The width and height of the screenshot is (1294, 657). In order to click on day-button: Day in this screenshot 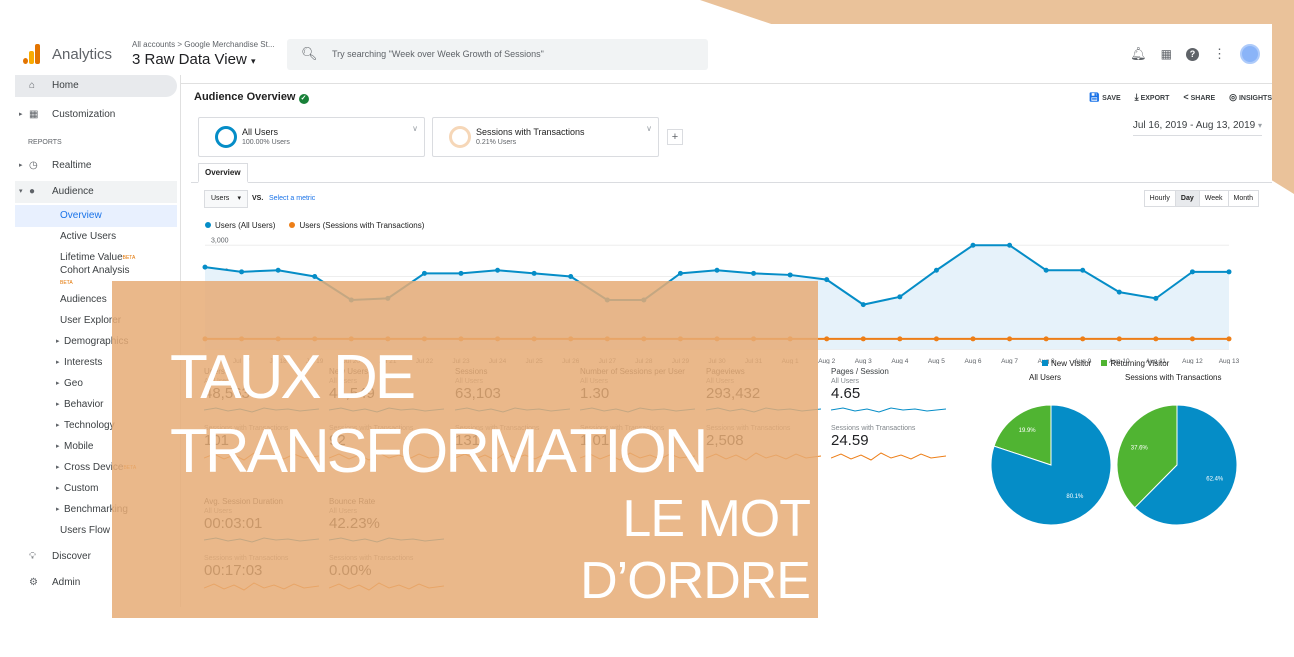, I will do `click(1186, 198)`.